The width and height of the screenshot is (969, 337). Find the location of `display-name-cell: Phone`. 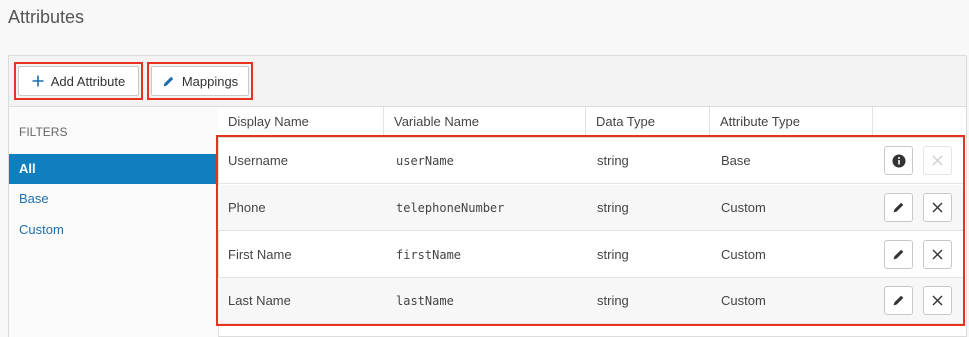

display-name-cell: Phone is located at coordinates (247, 207).